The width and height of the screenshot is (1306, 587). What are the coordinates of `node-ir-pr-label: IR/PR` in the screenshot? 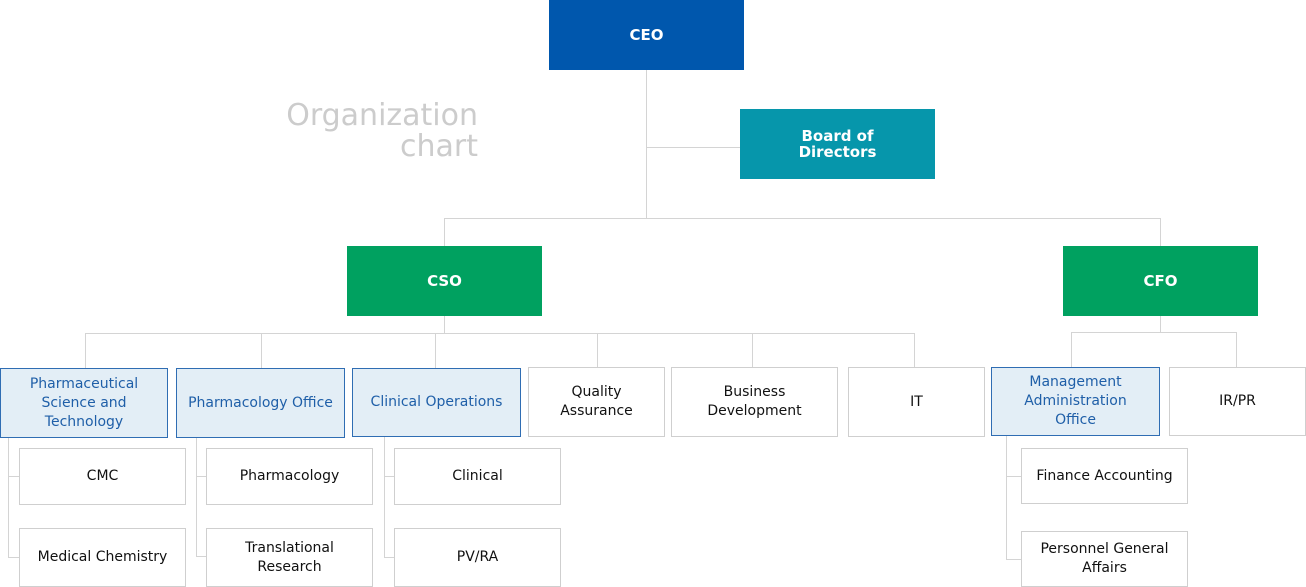 It's located at (1237, 401).